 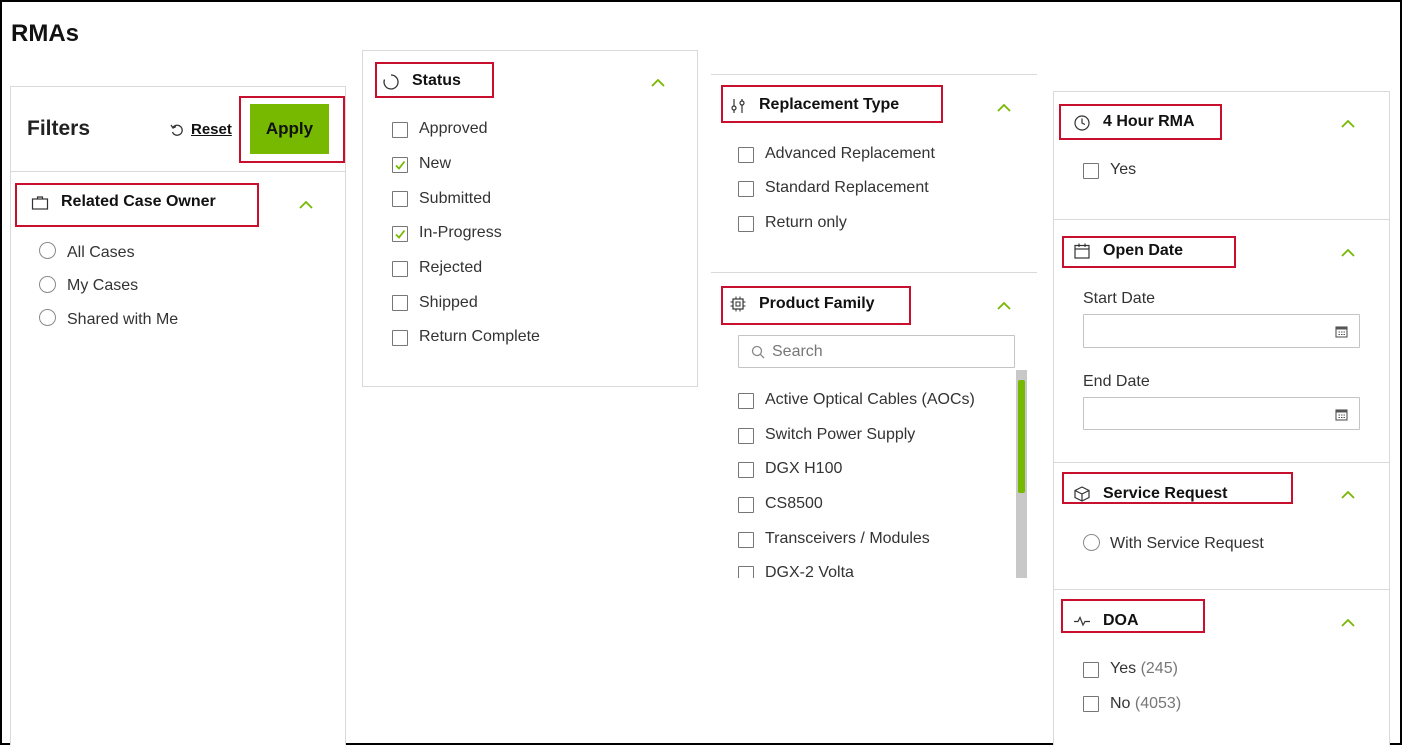 What do you see at coordinates (1091, 542) in the screenshot?
I see `radio-with-service-request` at bounding box center [1091, 542].